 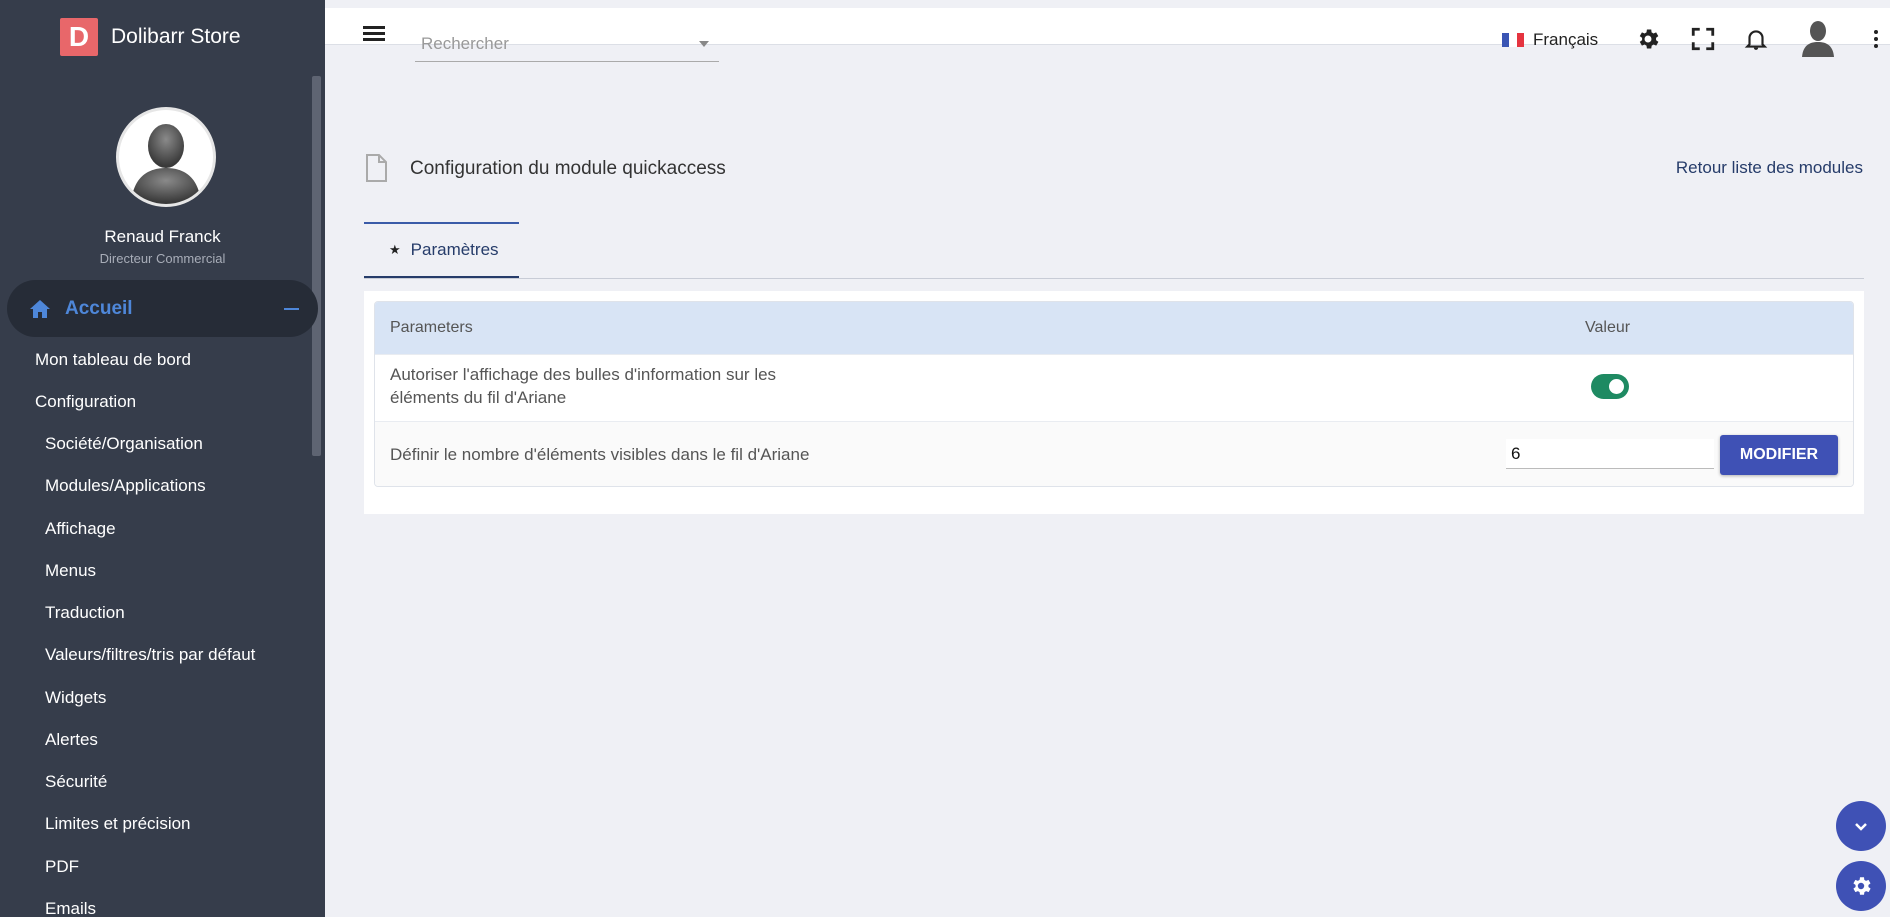 I want to click on sidebar-item-translation: Traduction, so click(x=85, y=613).